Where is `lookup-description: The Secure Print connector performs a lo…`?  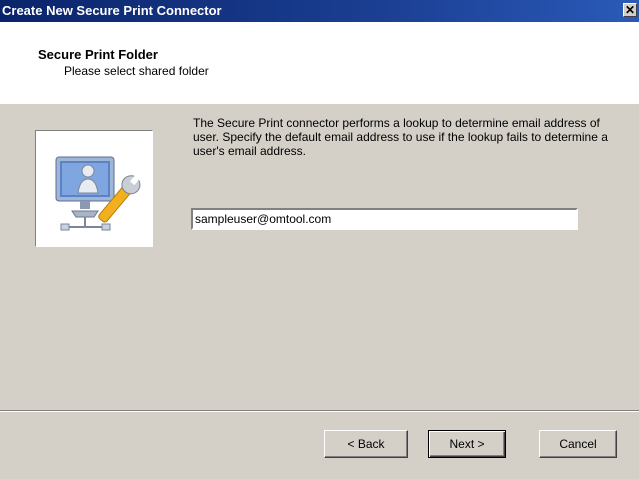 lookup-description: The Secure Print connector performs a lo… is located at coordinates (400, 137).